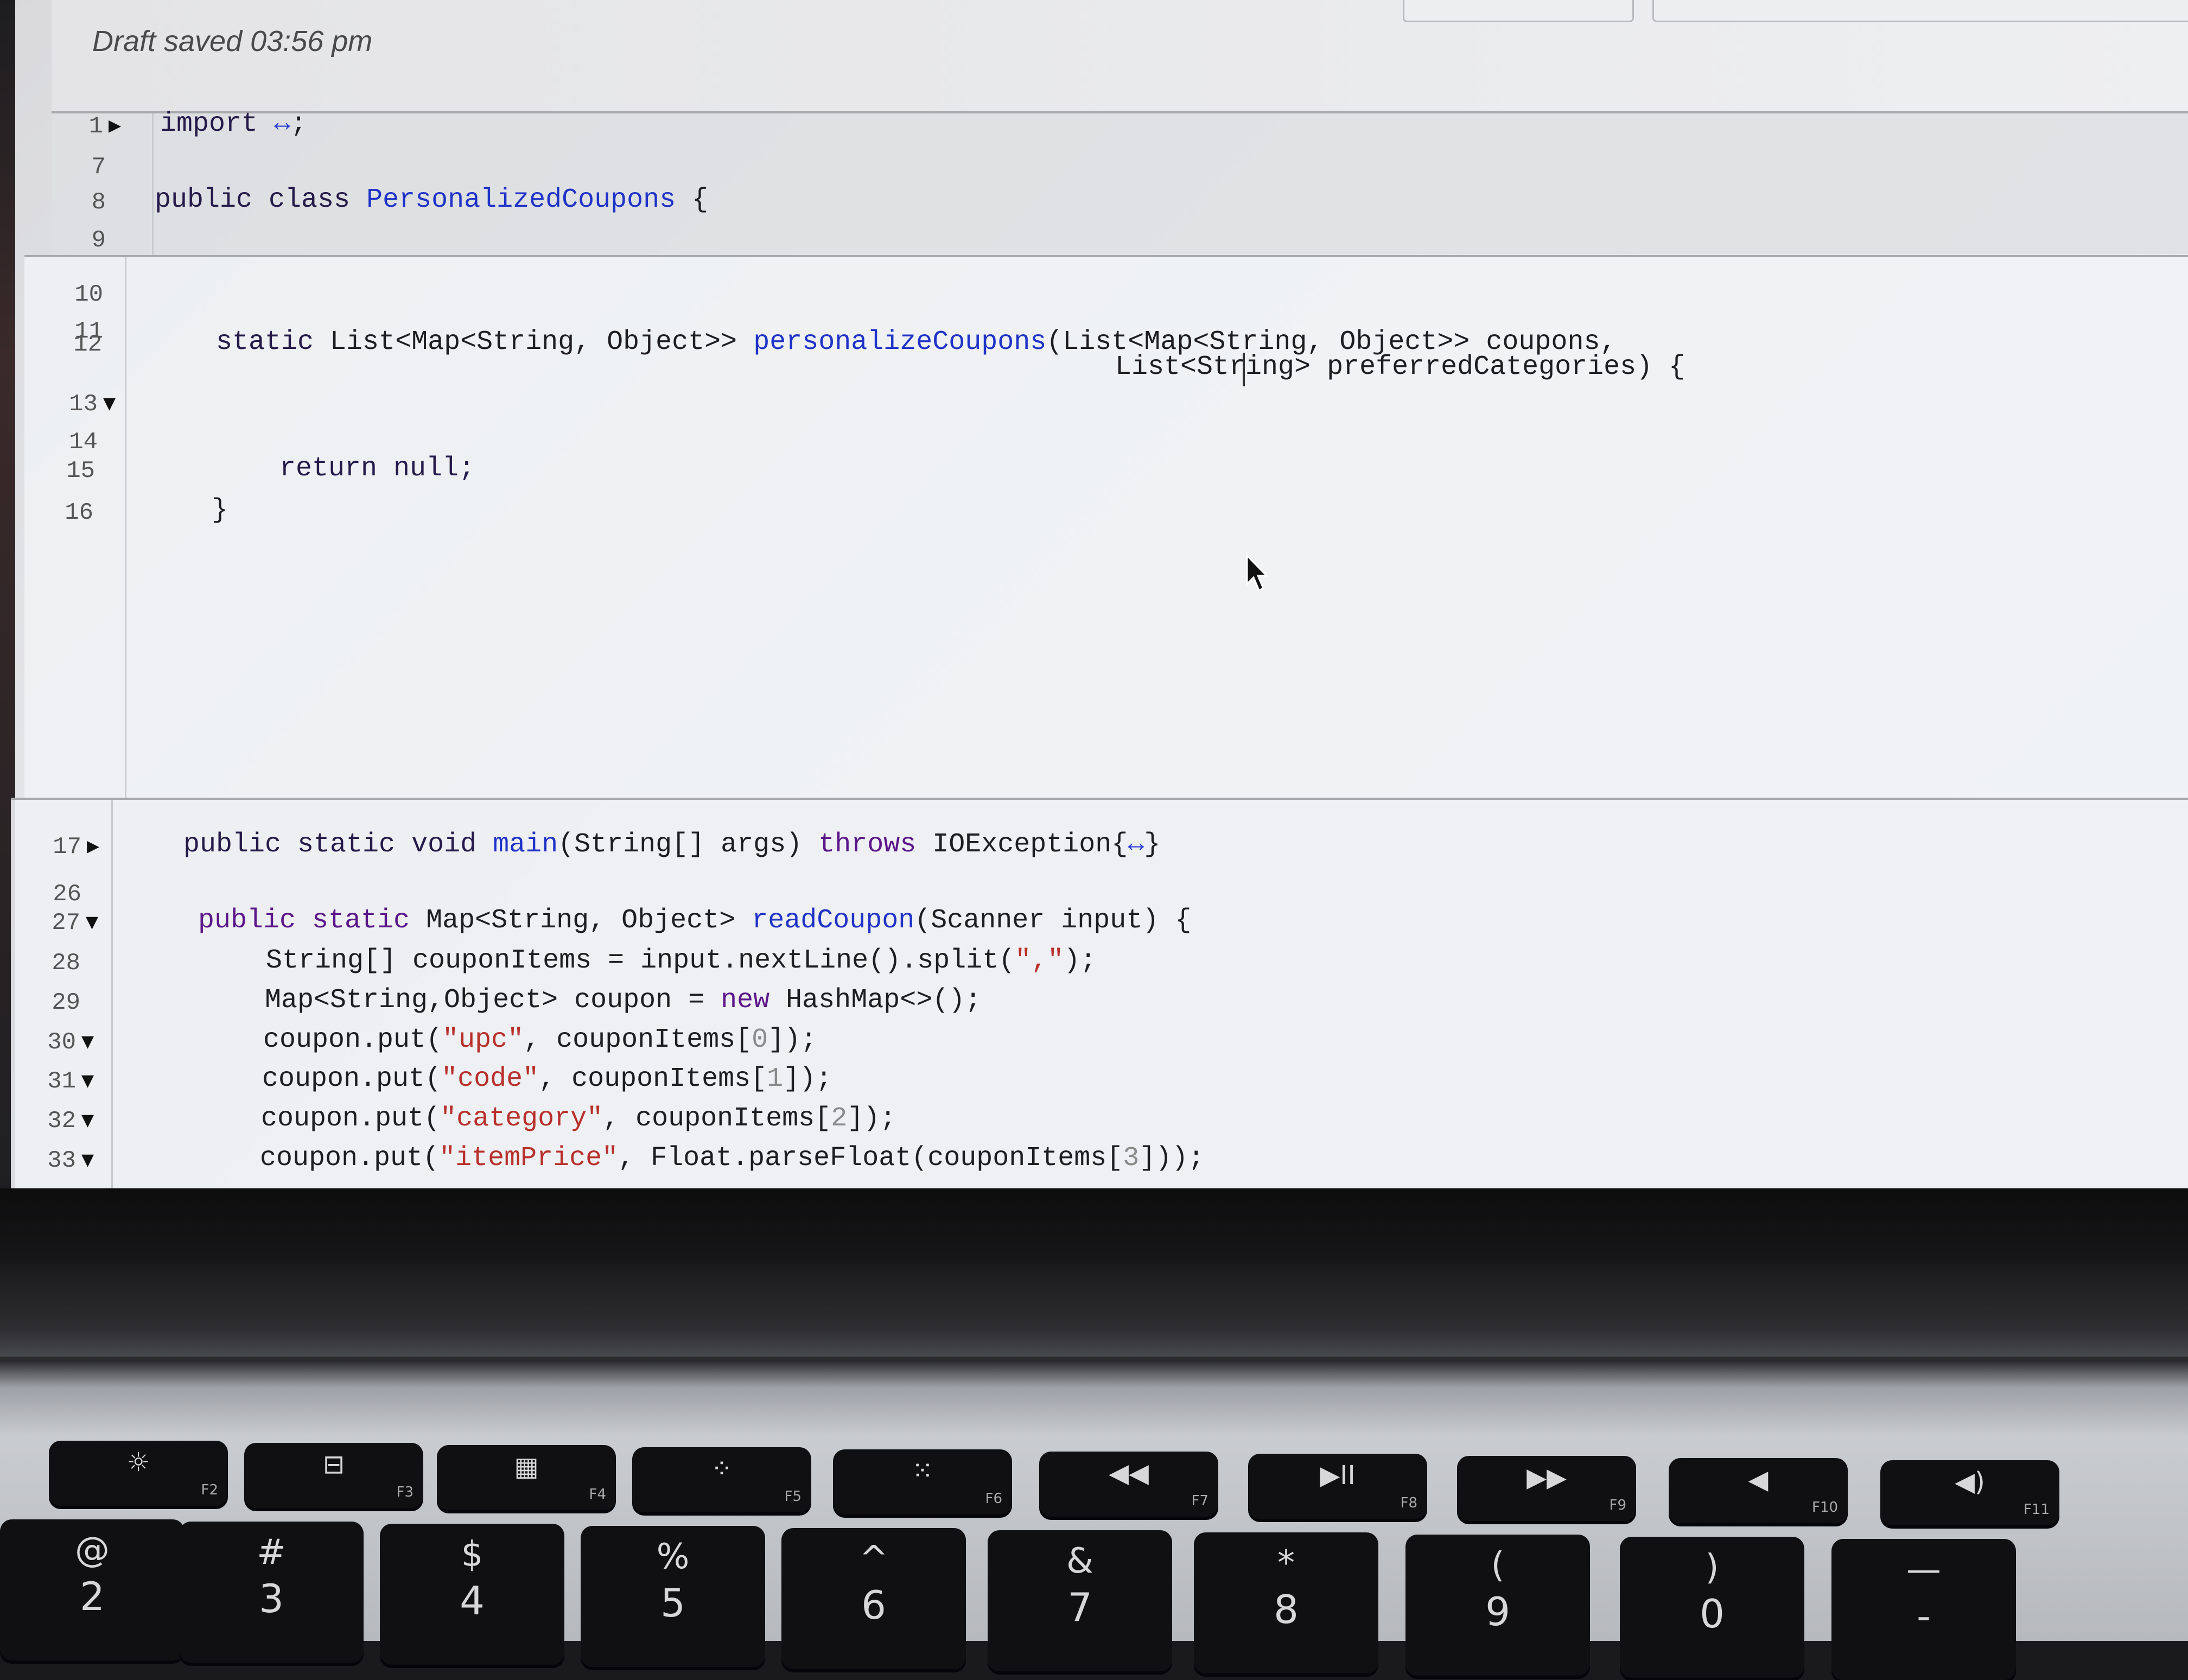 The height and width of the screenshot is (1680, 2188). I want to click on code-line: }, so click(220, 514).